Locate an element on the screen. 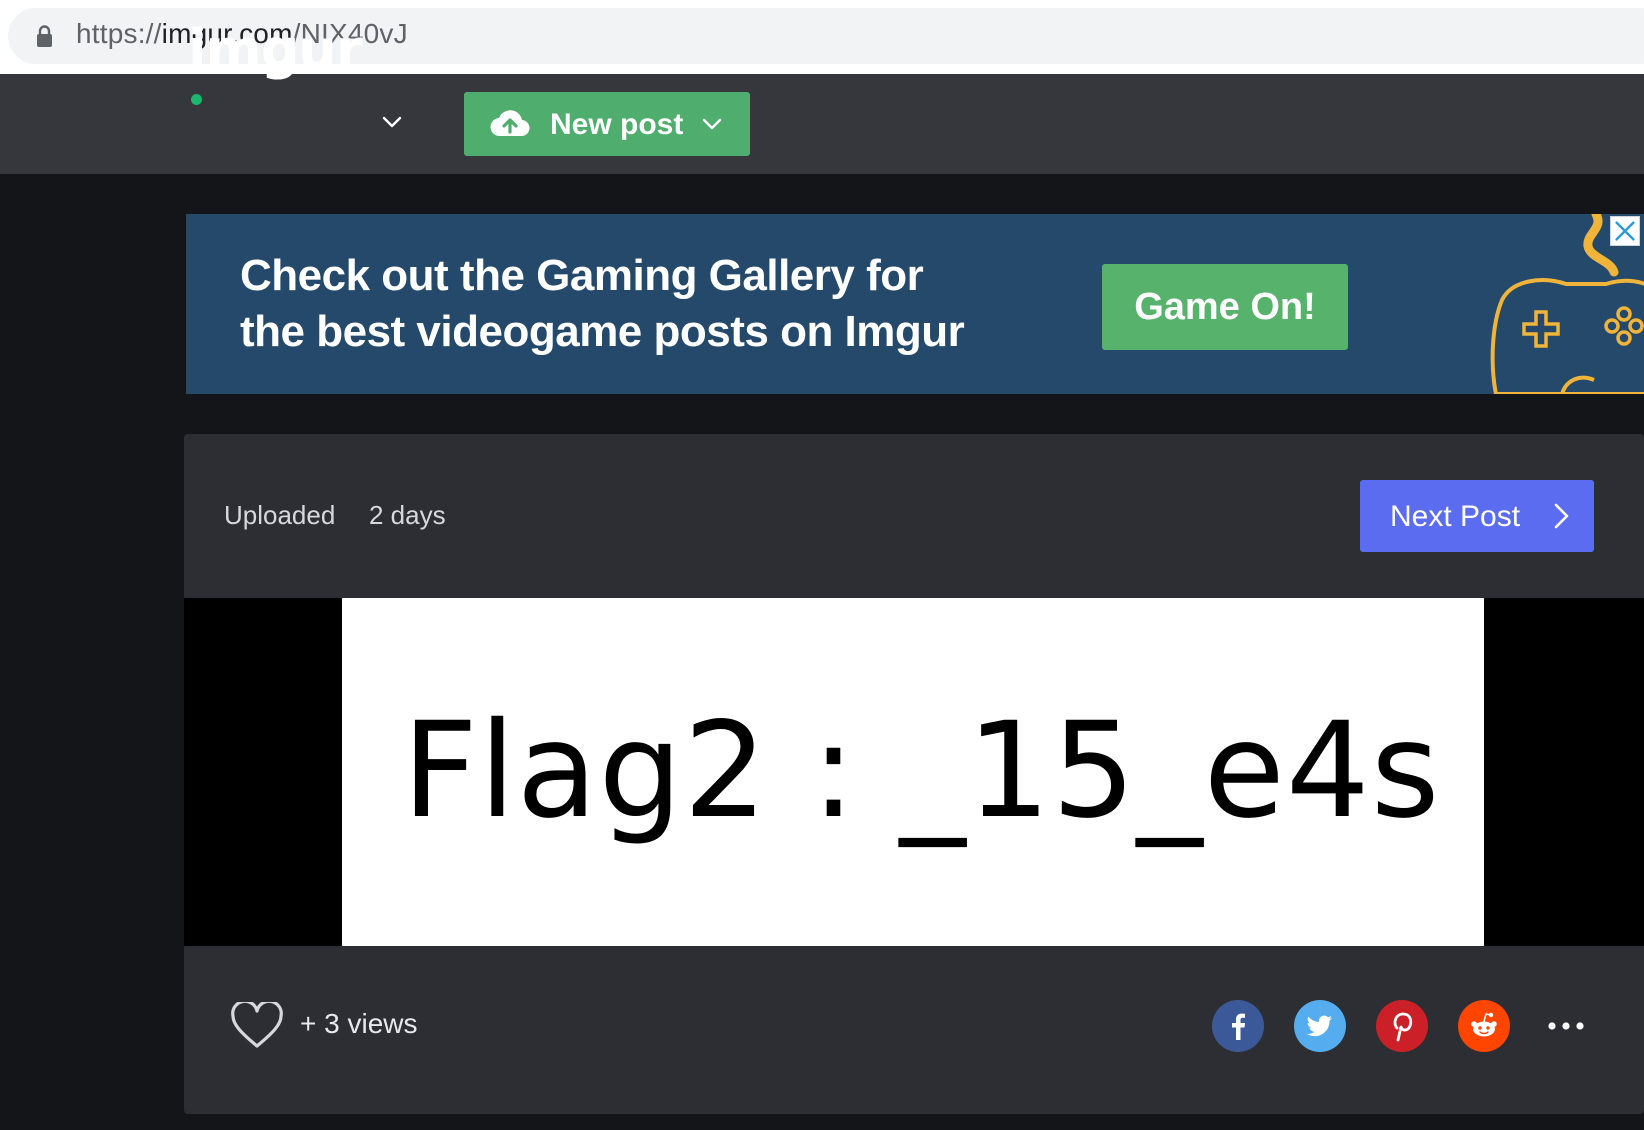 This screenshot has width=1644, height=1130. site-header is located at coordinates (822, 124).